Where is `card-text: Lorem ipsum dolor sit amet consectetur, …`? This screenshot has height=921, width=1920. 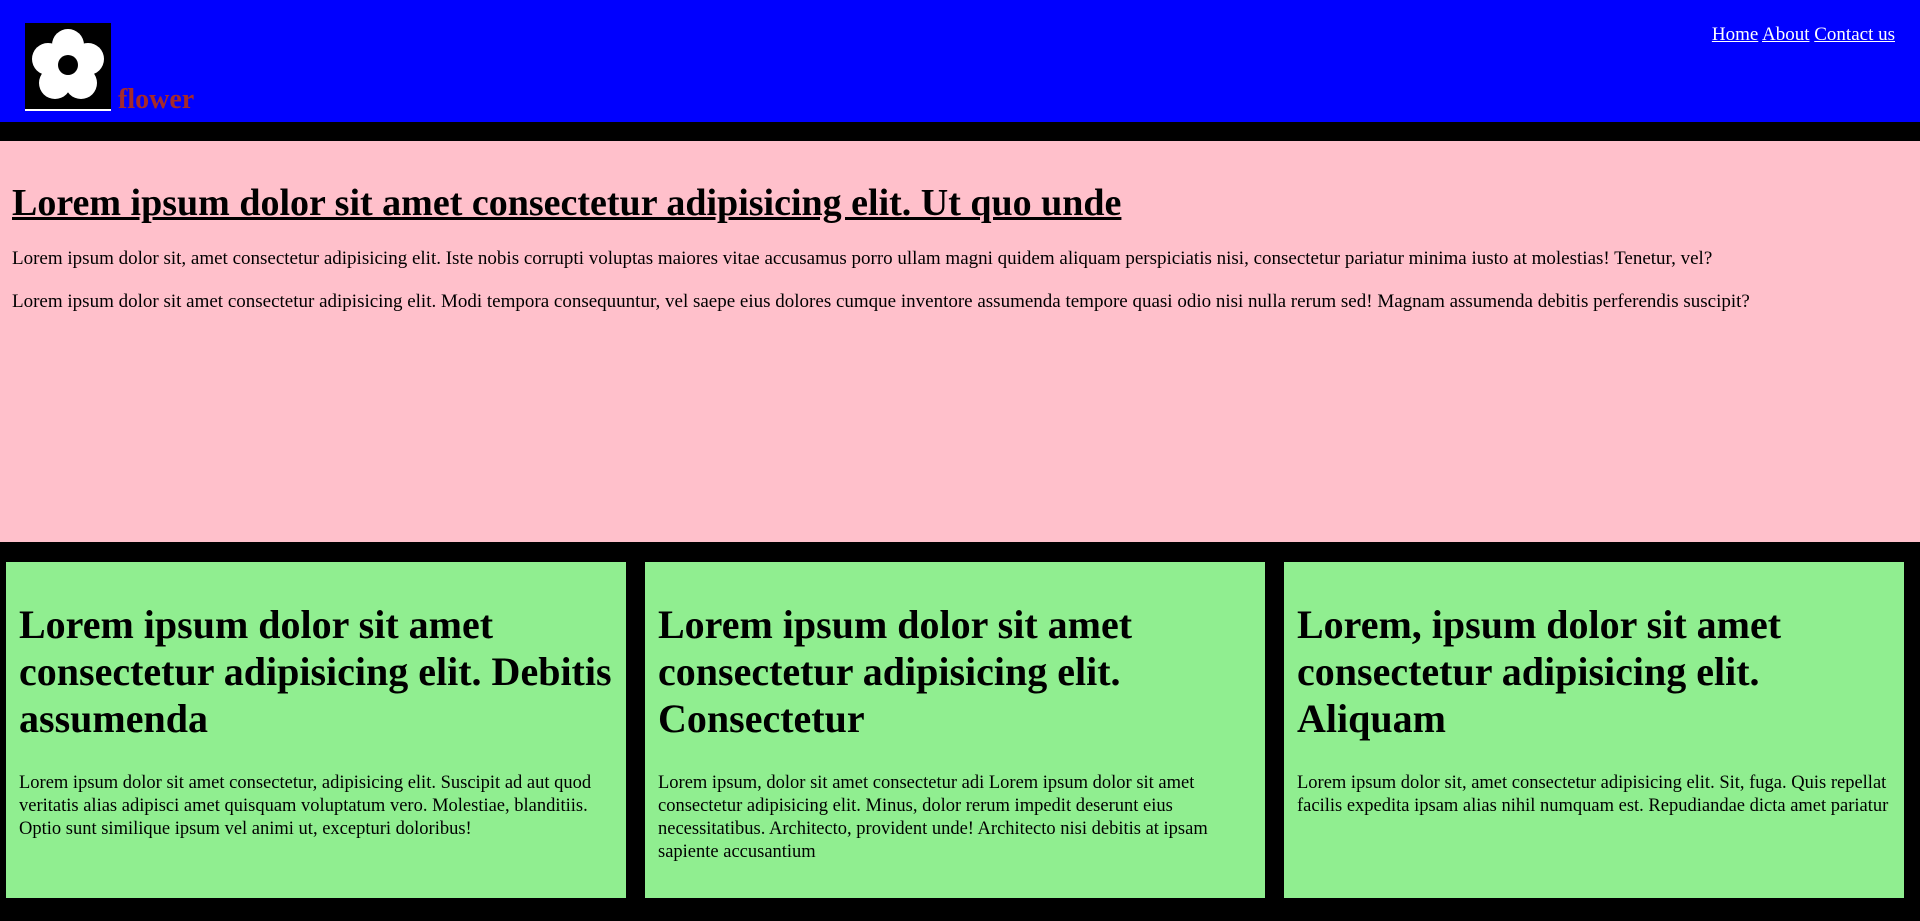
card-text: Lorem ipsum dolor sit amet consectetur, … is located at coordinates (305, 806).